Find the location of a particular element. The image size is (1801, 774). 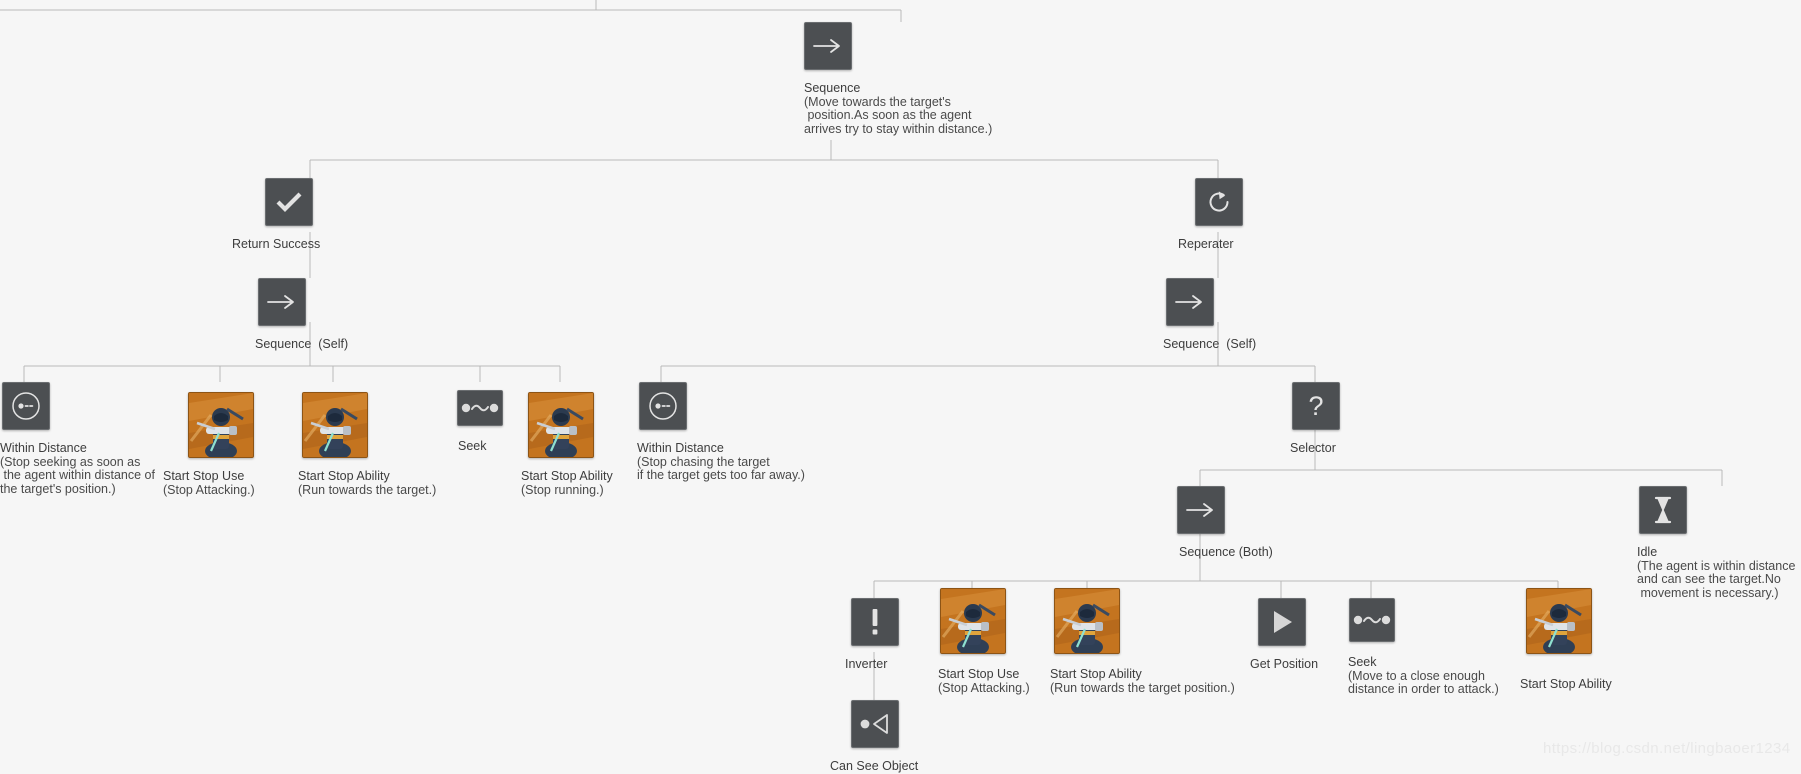

label-sequence-both: Sequence (Both) is located at coordinates (1226, 550).